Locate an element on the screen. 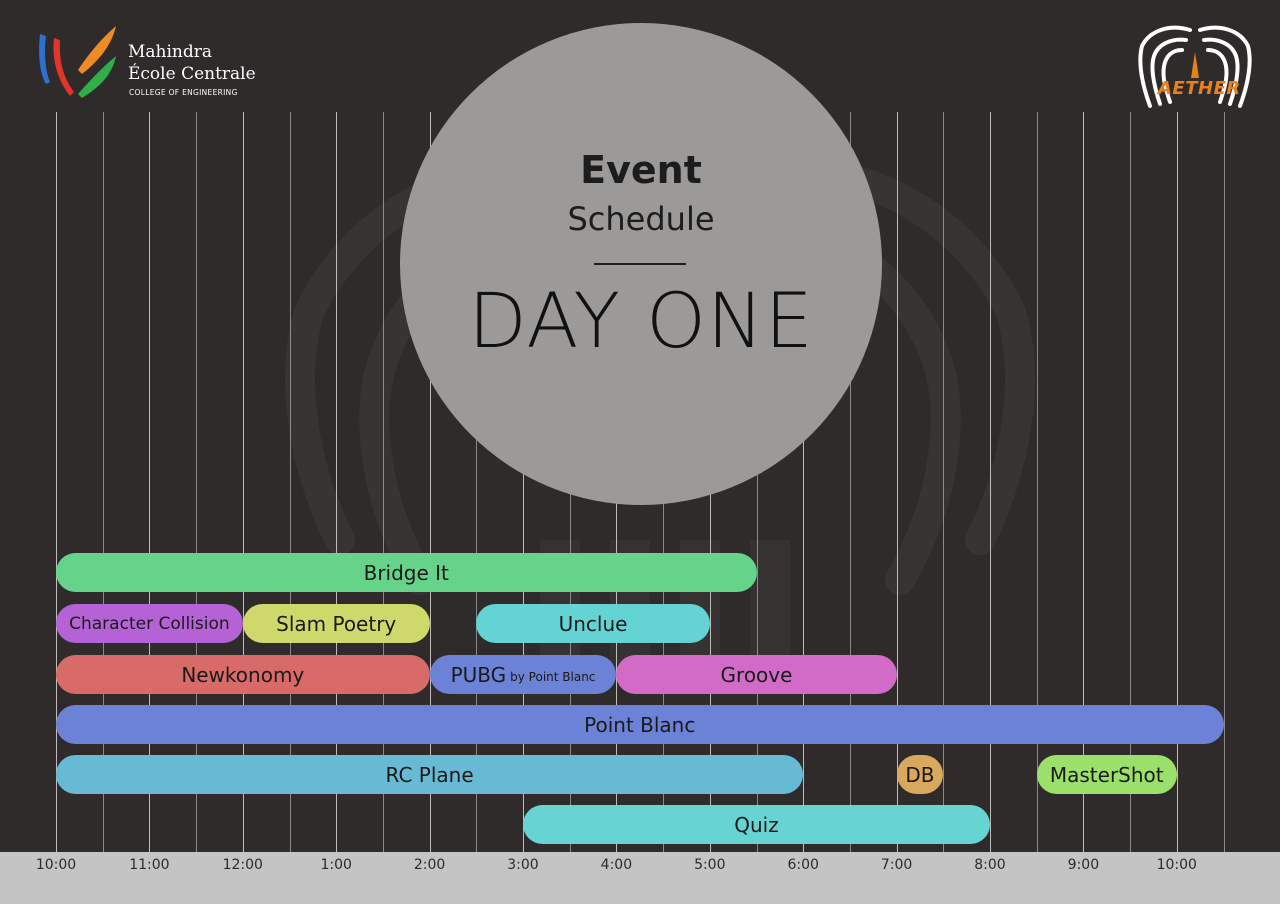 Image resolution: width=1280 pixels, height=904 pixels. event-bar-point-blanc: Point Blanc is located at coordinates (640, 724).